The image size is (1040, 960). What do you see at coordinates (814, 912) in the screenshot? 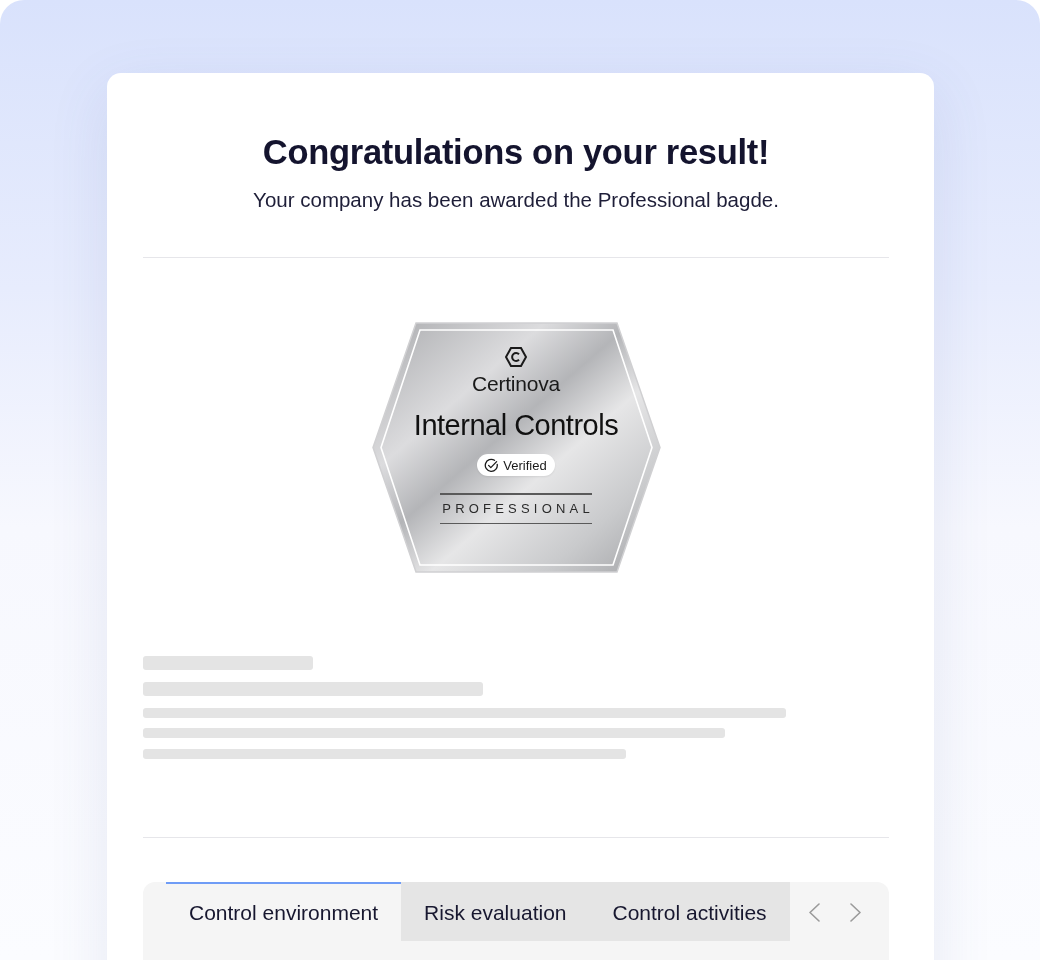
I see `chevron-left-icon` at bounding box center [814, 912].